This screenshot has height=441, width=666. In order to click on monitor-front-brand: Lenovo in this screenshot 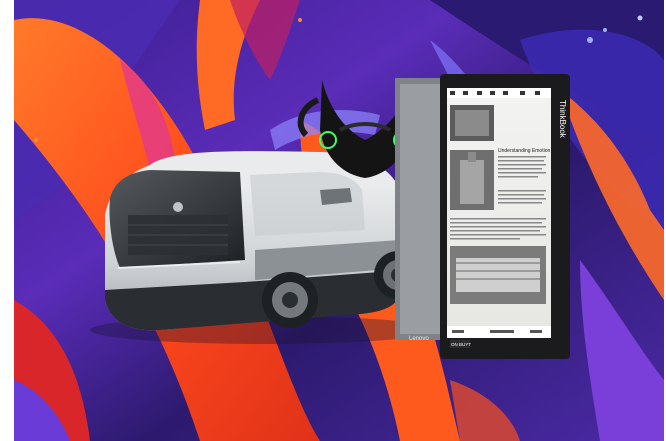, I will do `click(419, 339)`.